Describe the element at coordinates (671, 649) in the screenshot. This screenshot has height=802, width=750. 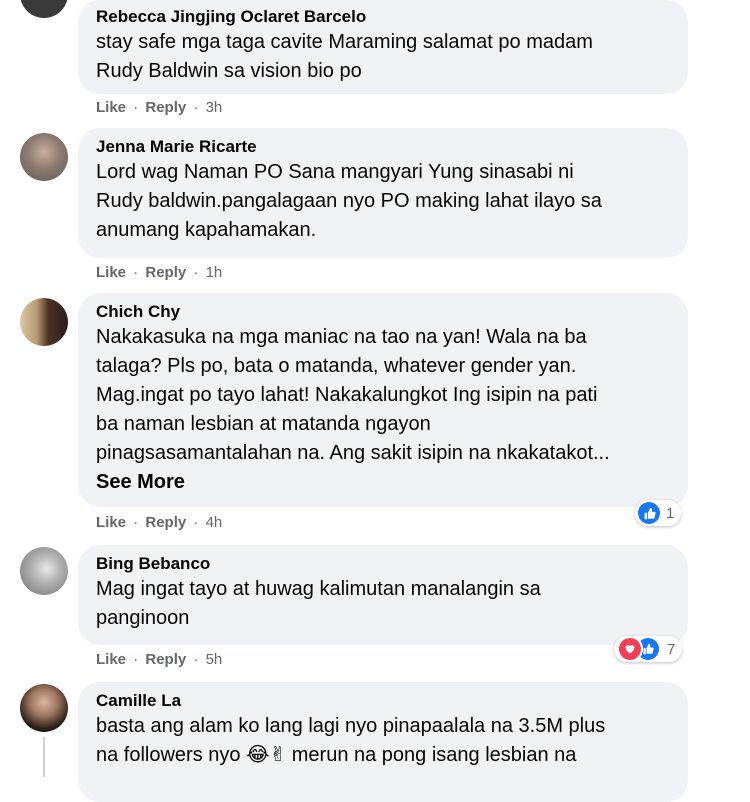
I see `reaction-count: 7` at that location.